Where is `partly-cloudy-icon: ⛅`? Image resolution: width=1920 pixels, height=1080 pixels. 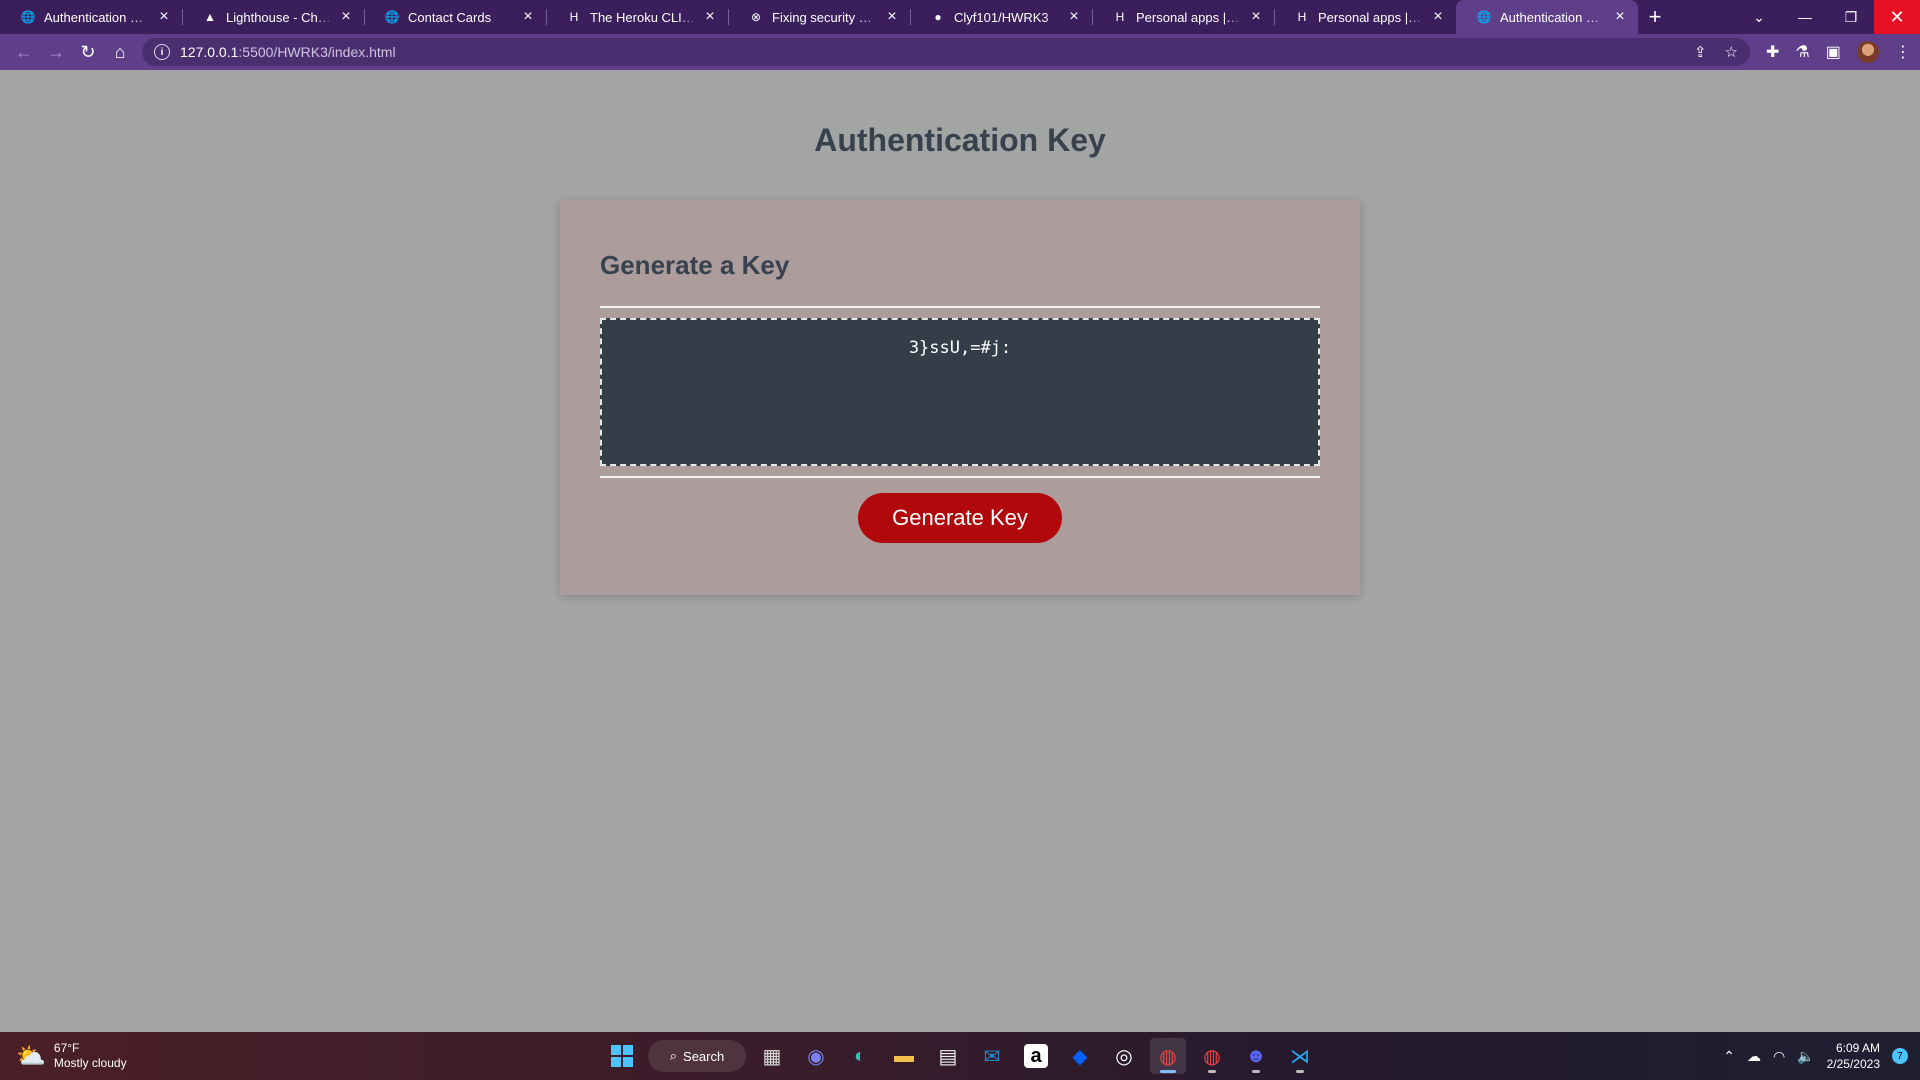
partly-cloudy-icon: ⛅ is located at coordinates (31, 1056).